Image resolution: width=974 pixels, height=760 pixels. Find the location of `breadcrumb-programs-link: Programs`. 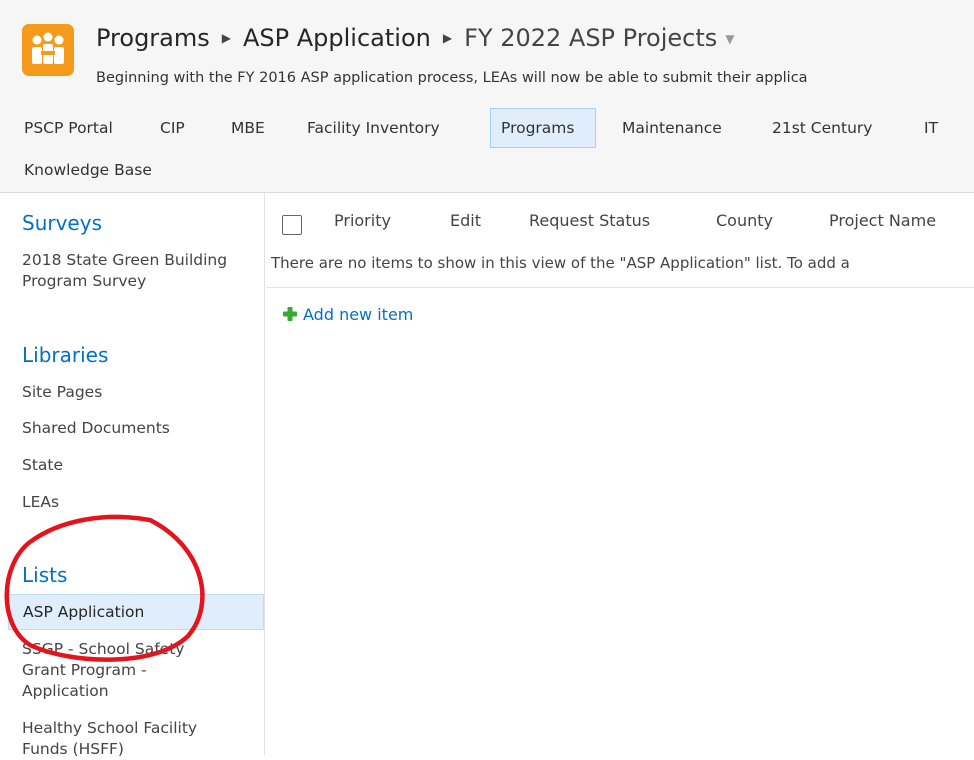

breadcrumb-programs-link: Programs is located at coordinates (153, 38).